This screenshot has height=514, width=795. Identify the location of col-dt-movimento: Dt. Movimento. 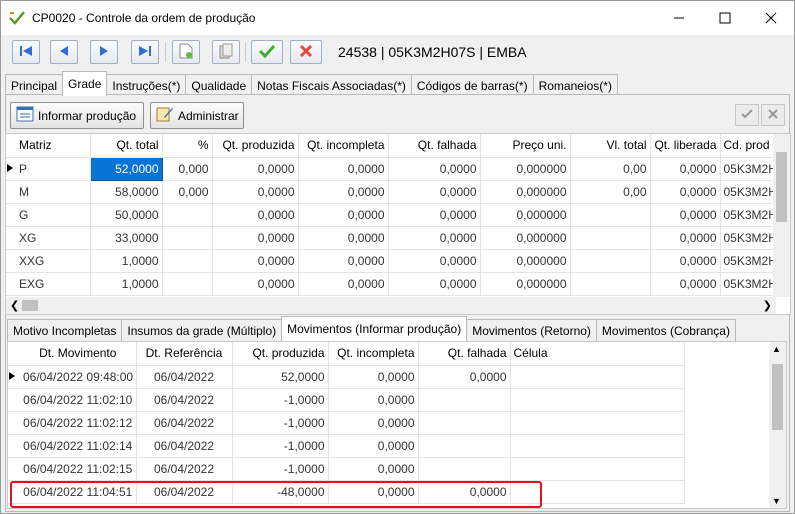
(78, 354).